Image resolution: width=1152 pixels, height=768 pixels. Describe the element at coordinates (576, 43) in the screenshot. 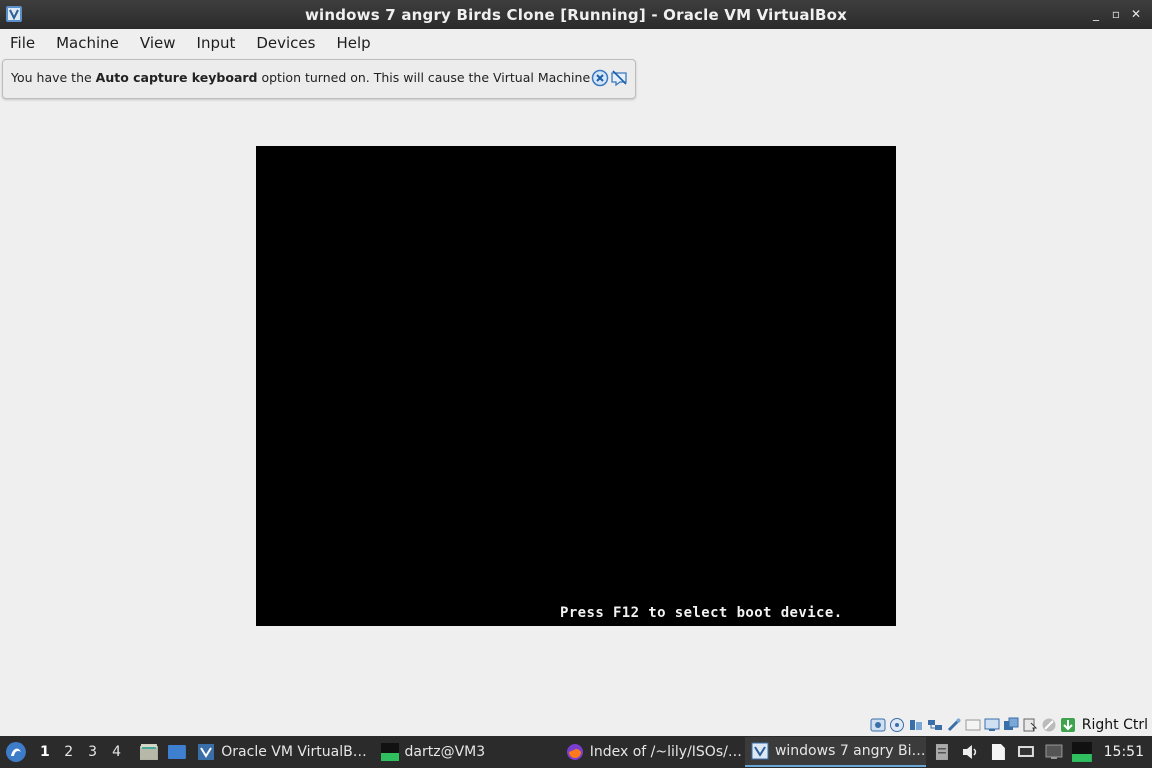

I see `menu-bar: File Machine View Input Devices Help` at that location.